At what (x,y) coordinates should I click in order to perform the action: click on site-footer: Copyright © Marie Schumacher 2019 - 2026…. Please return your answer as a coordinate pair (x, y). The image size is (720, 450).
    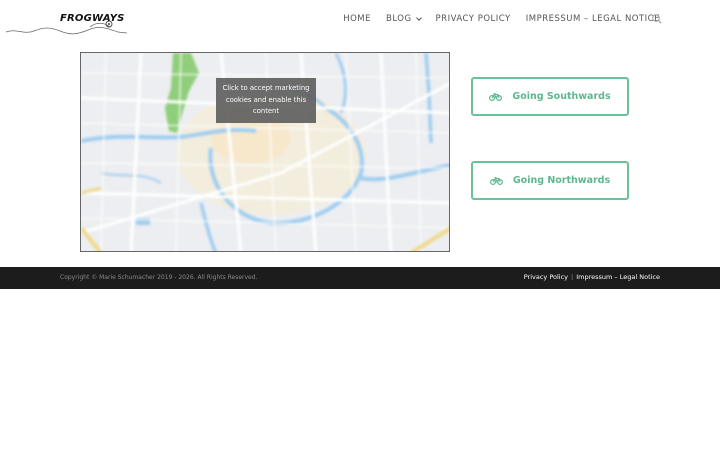
    Looking at the image, I should click on (360, 278).